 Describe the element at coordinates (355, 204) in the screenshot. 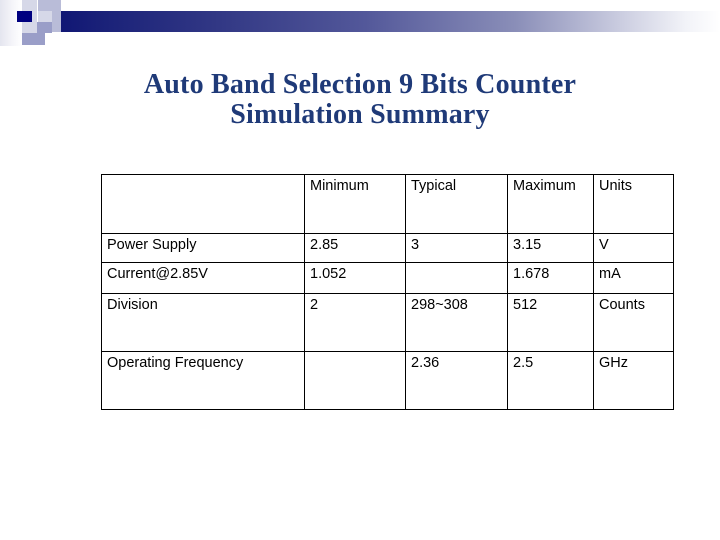

I see `column-header-minimum: Minimum` at that location.